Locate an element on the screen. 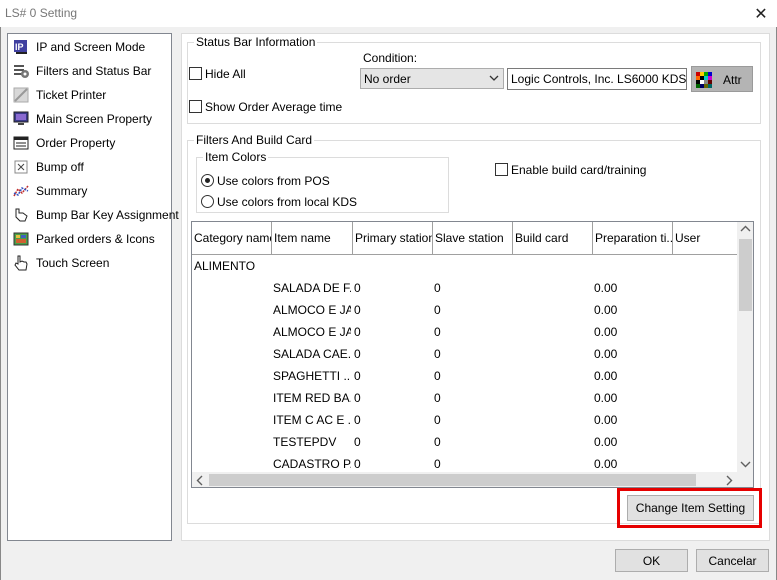 Image resolution: width=777 pixels, height=580 pixels. nav-item-main-screen-property: Main Screen Property is located at coordinates (90, 119).